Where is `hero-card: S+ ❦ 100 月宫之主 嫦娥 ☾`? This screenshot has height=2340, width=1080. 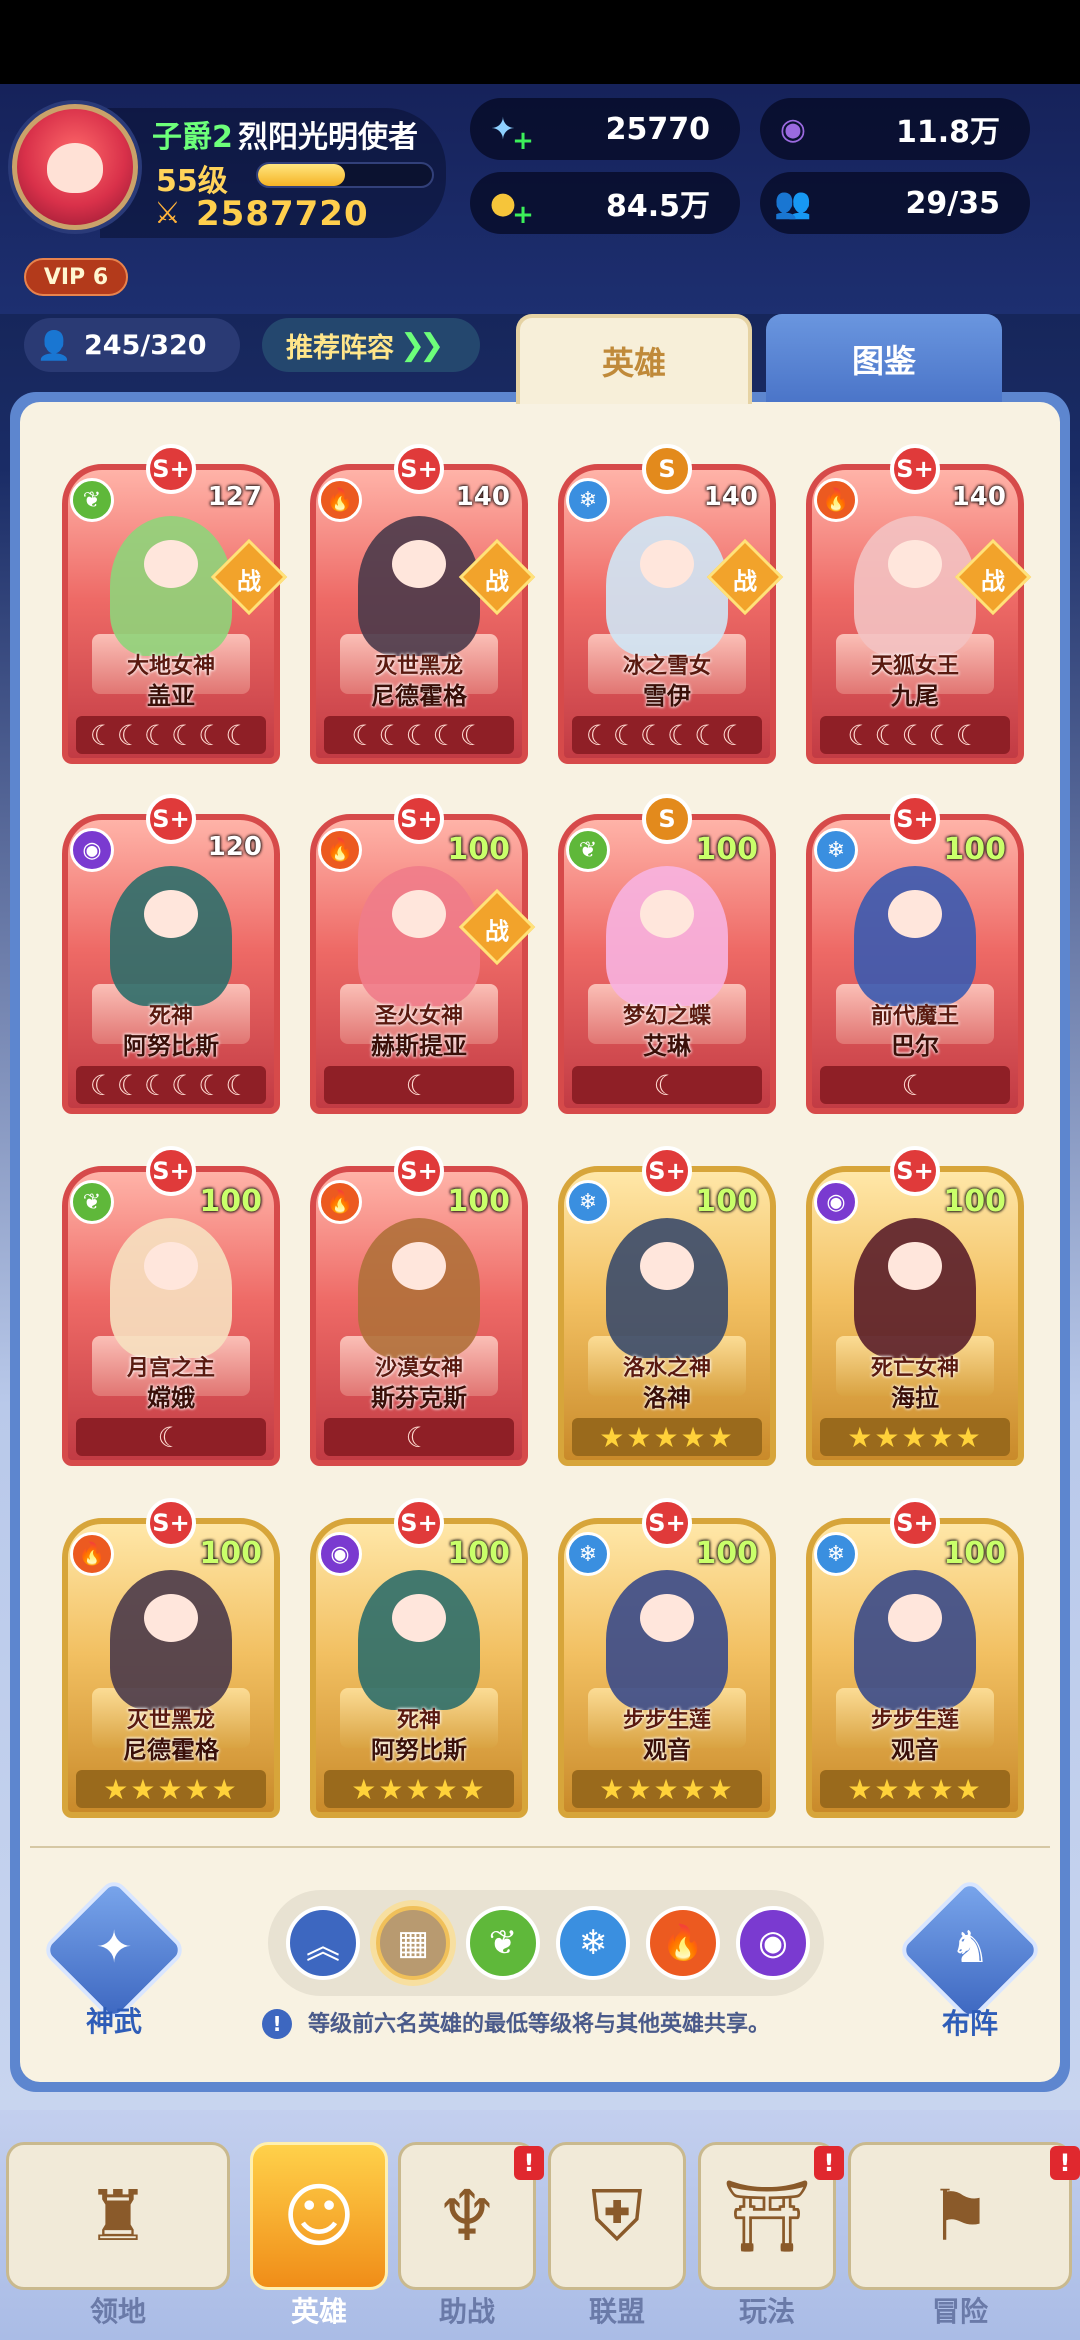
hero-card: S+ ❦ 100 月宫之主 嫦娥 ☾ is located at coordinates (171, 1306).